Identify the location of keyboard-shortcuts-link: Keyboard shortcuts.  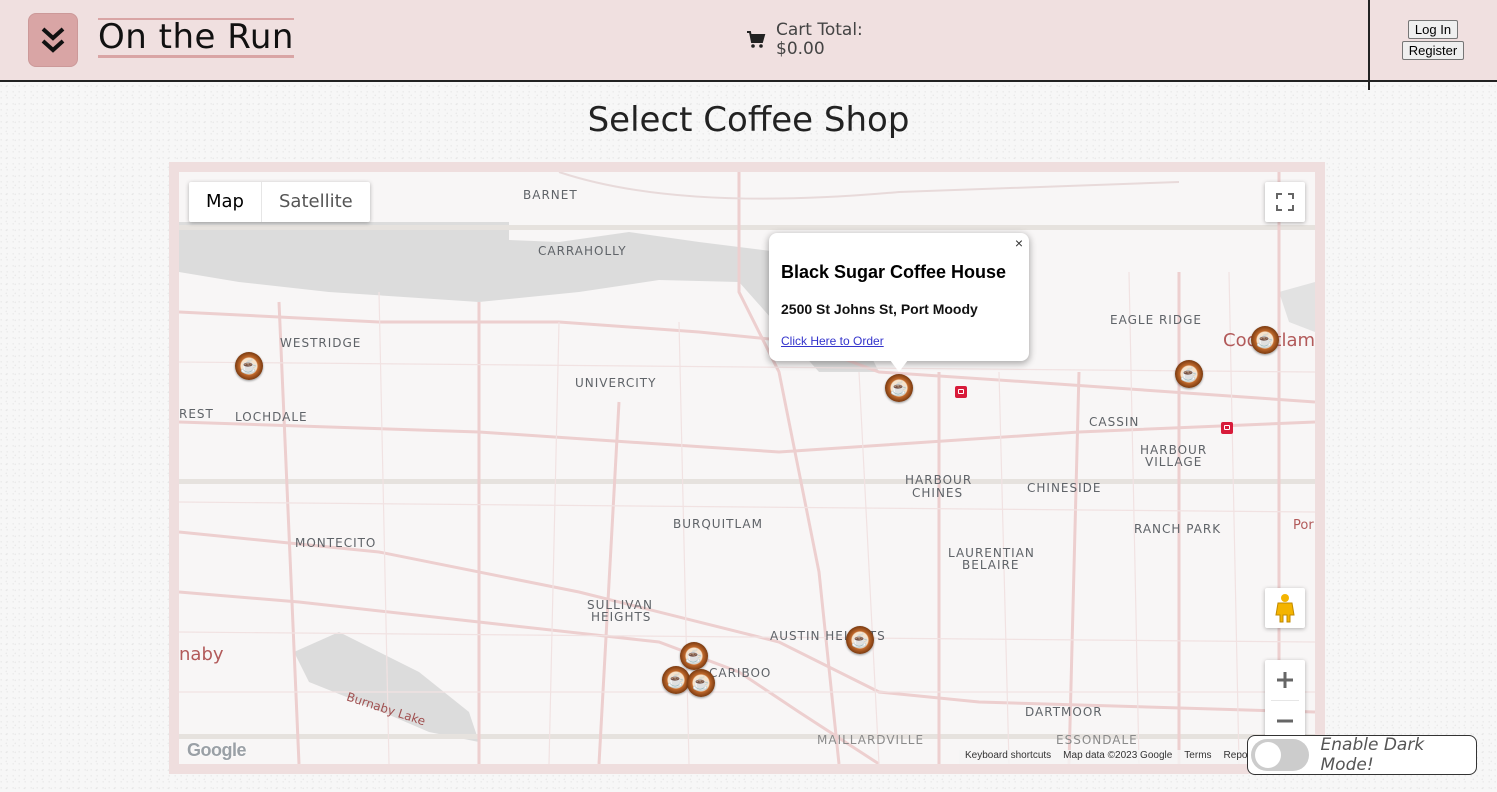
(1008, 757).